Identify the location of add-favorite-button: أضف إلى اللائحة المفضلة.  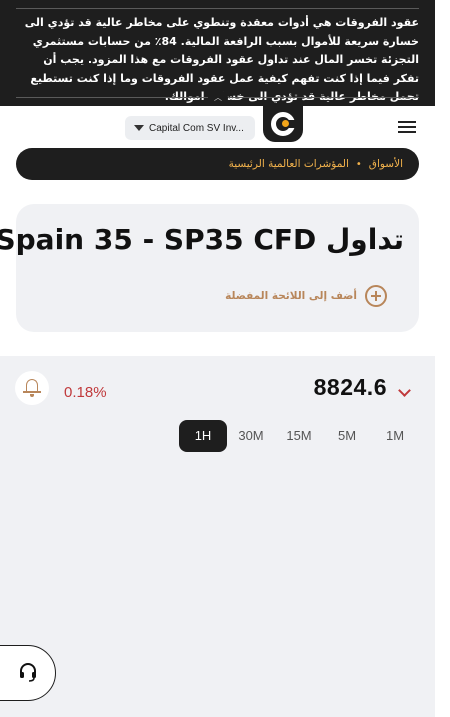
(303, 296).